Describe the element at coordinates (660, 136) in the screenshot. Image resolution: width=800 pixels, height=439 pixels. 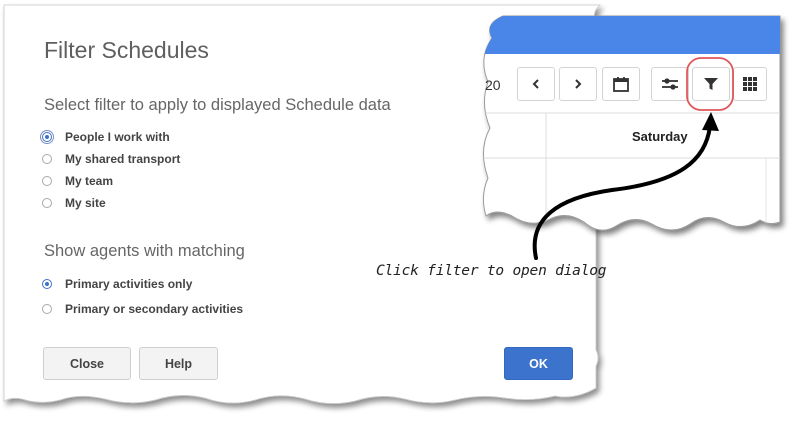
I see `column-header-saturday: Saturday` at that location.